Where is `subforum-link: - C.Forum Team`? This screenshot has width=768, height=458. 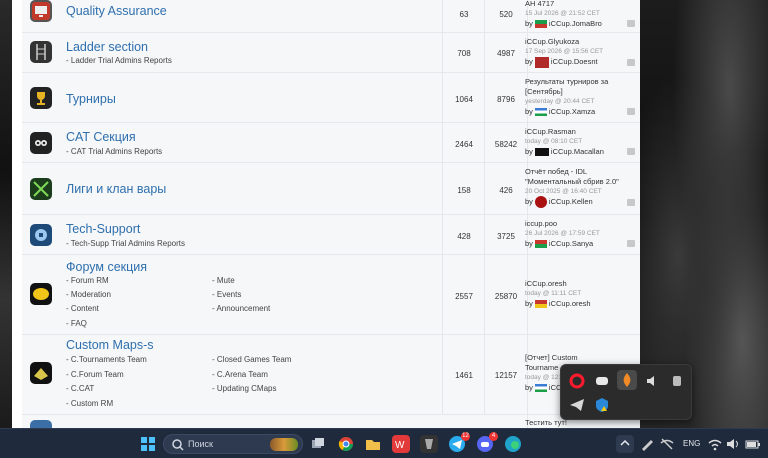
subforum-link: - C.Forum Team is located at coordinates (95, 374).